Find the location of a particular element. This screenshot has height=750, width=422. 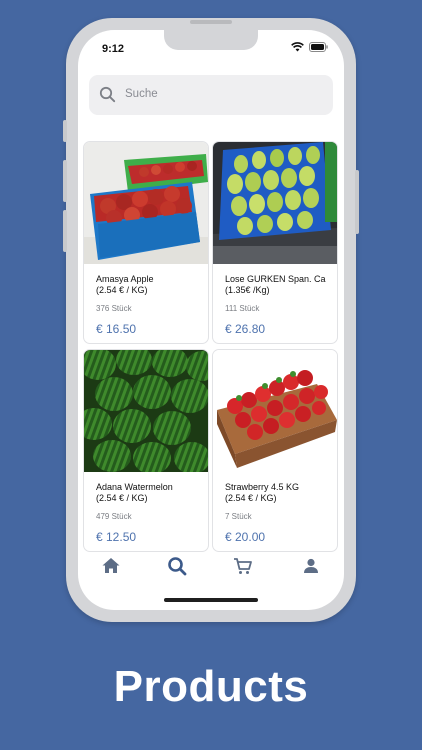

speaker-grille is located at coordinates (211, 22).